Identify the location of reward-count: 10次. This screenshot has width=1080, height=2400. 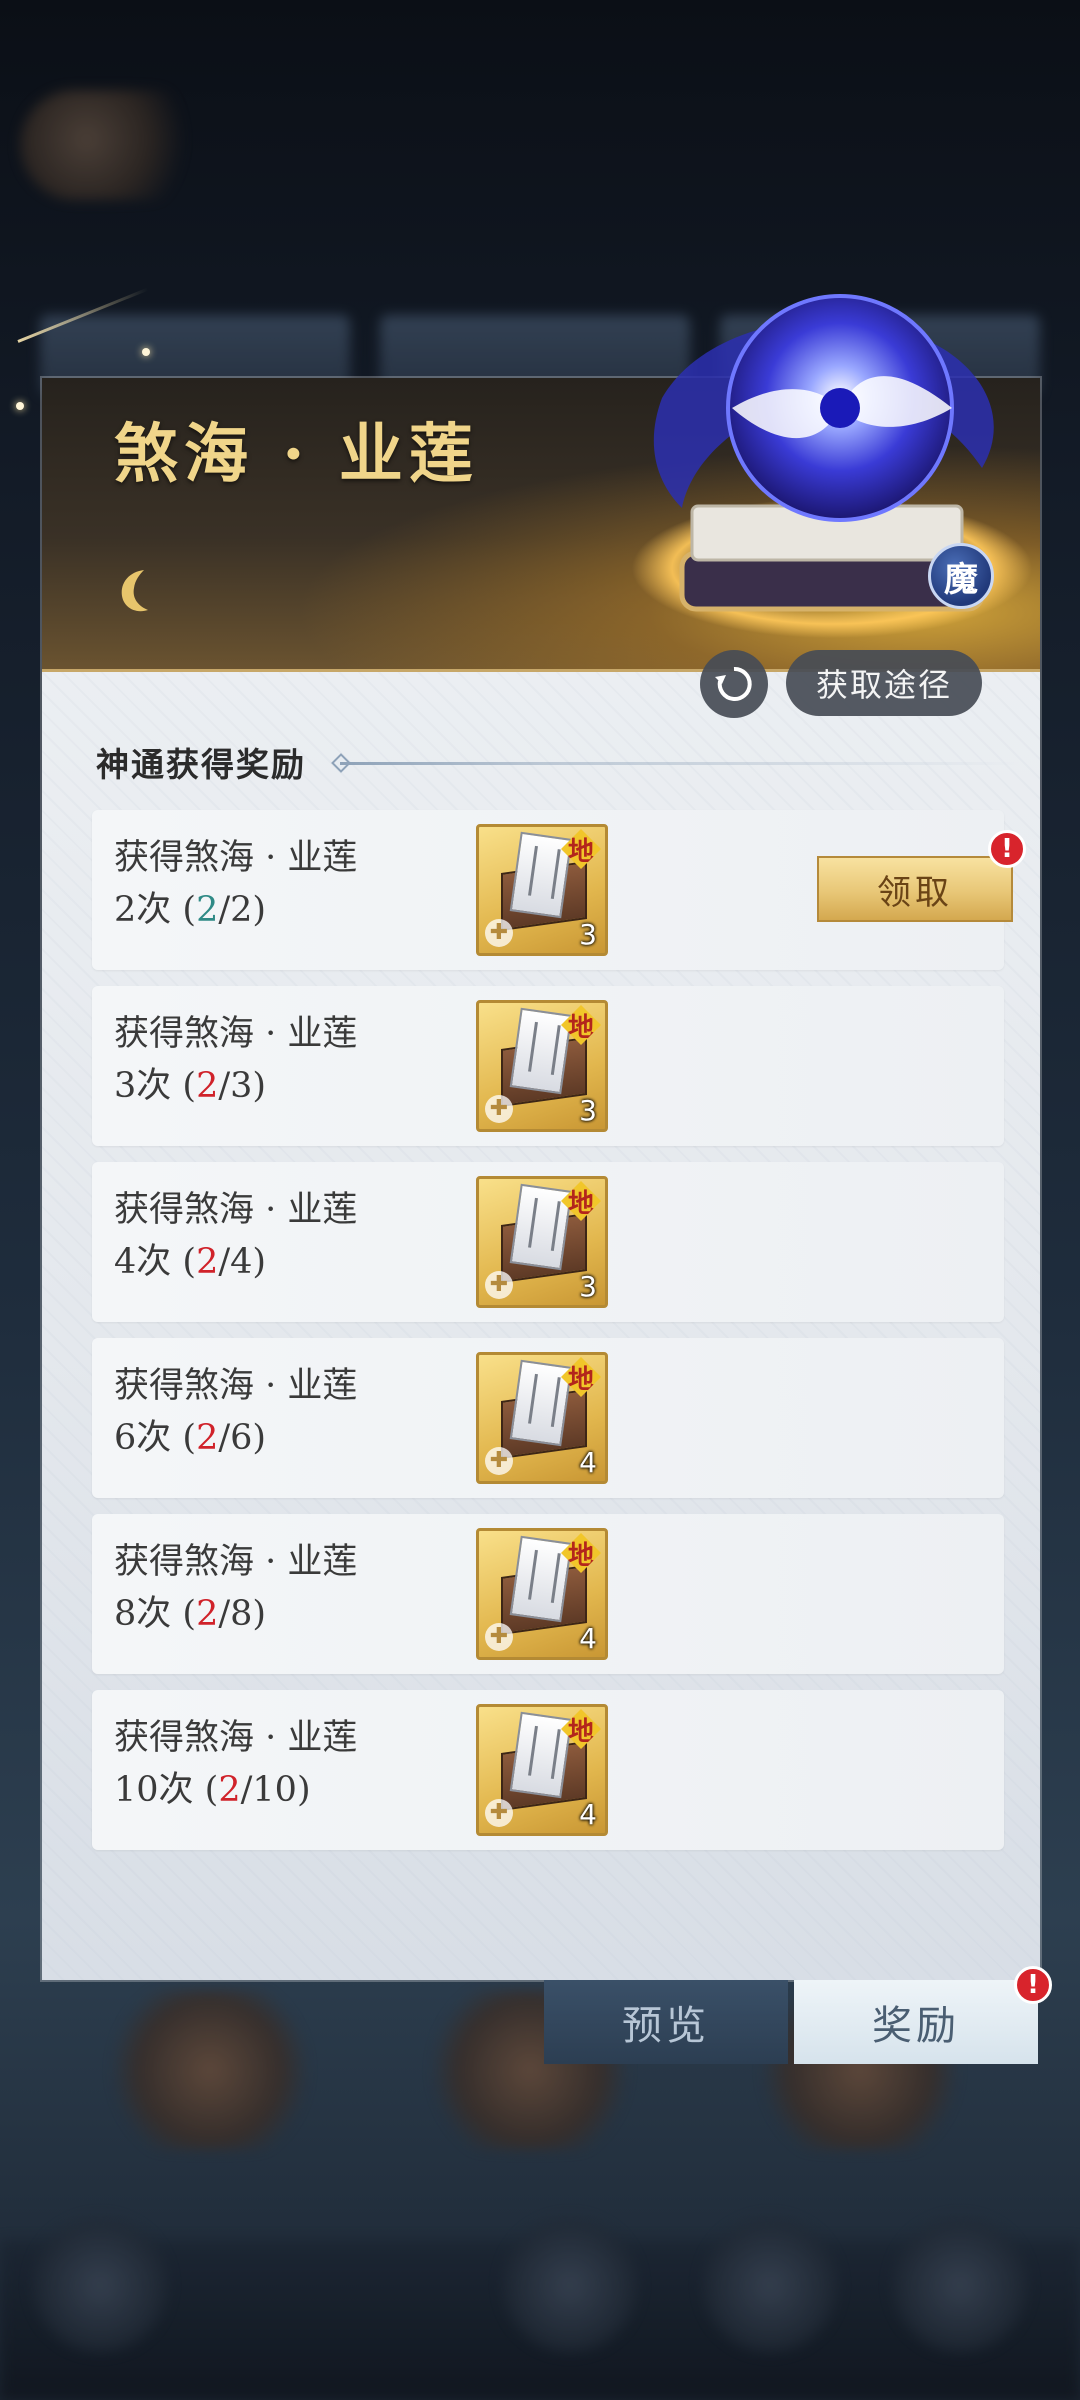
(154, 1790).